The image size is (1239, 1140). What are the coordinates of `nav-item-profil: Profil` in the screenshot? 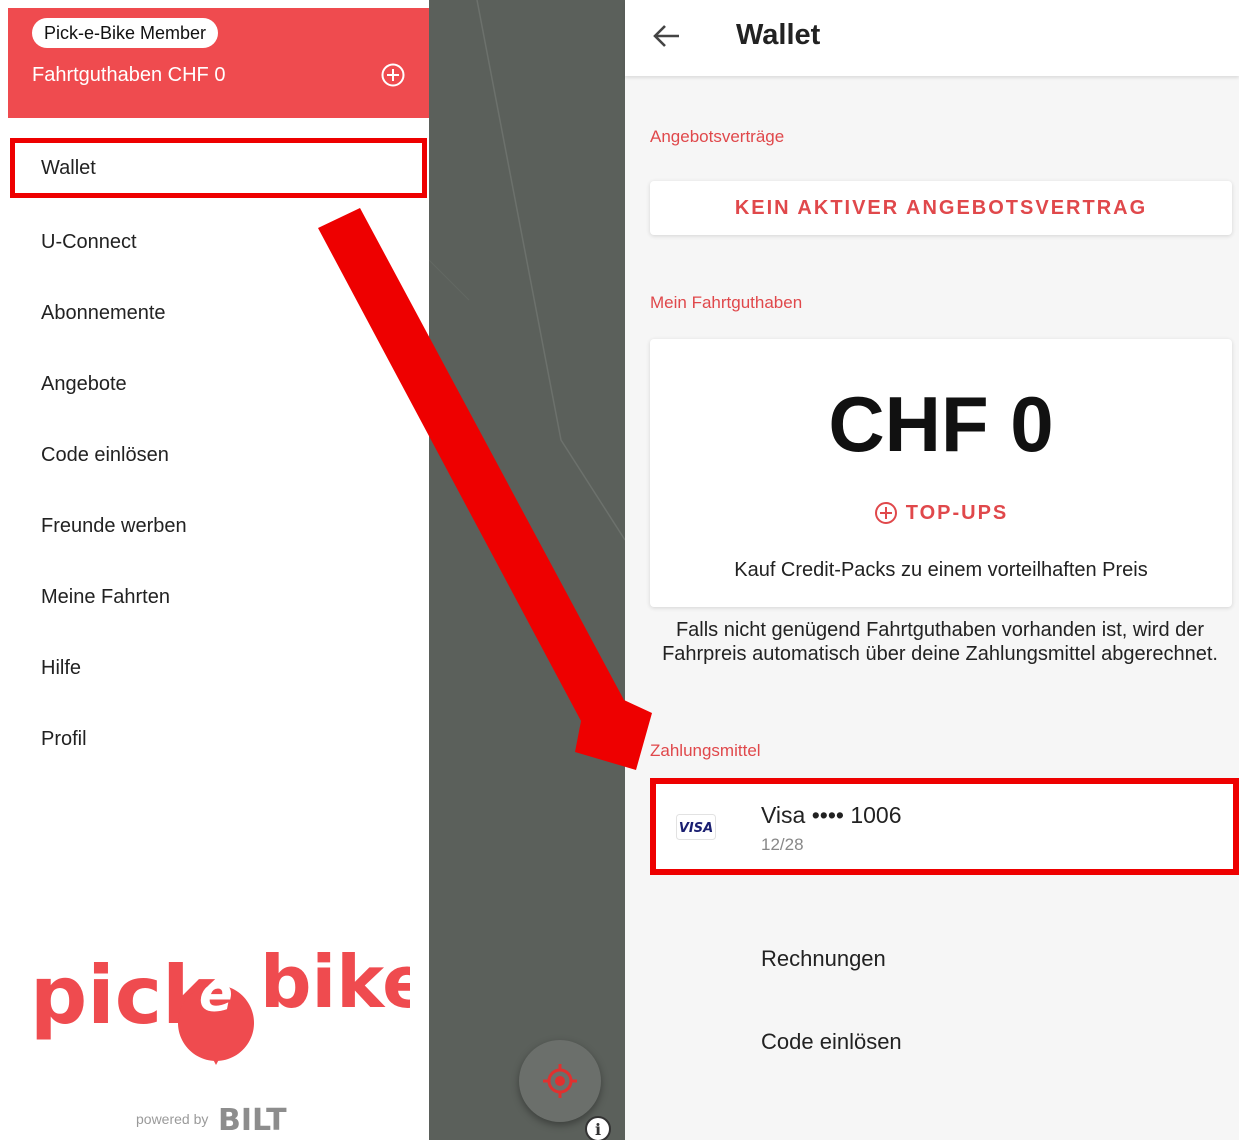 It's located at (218, 739).